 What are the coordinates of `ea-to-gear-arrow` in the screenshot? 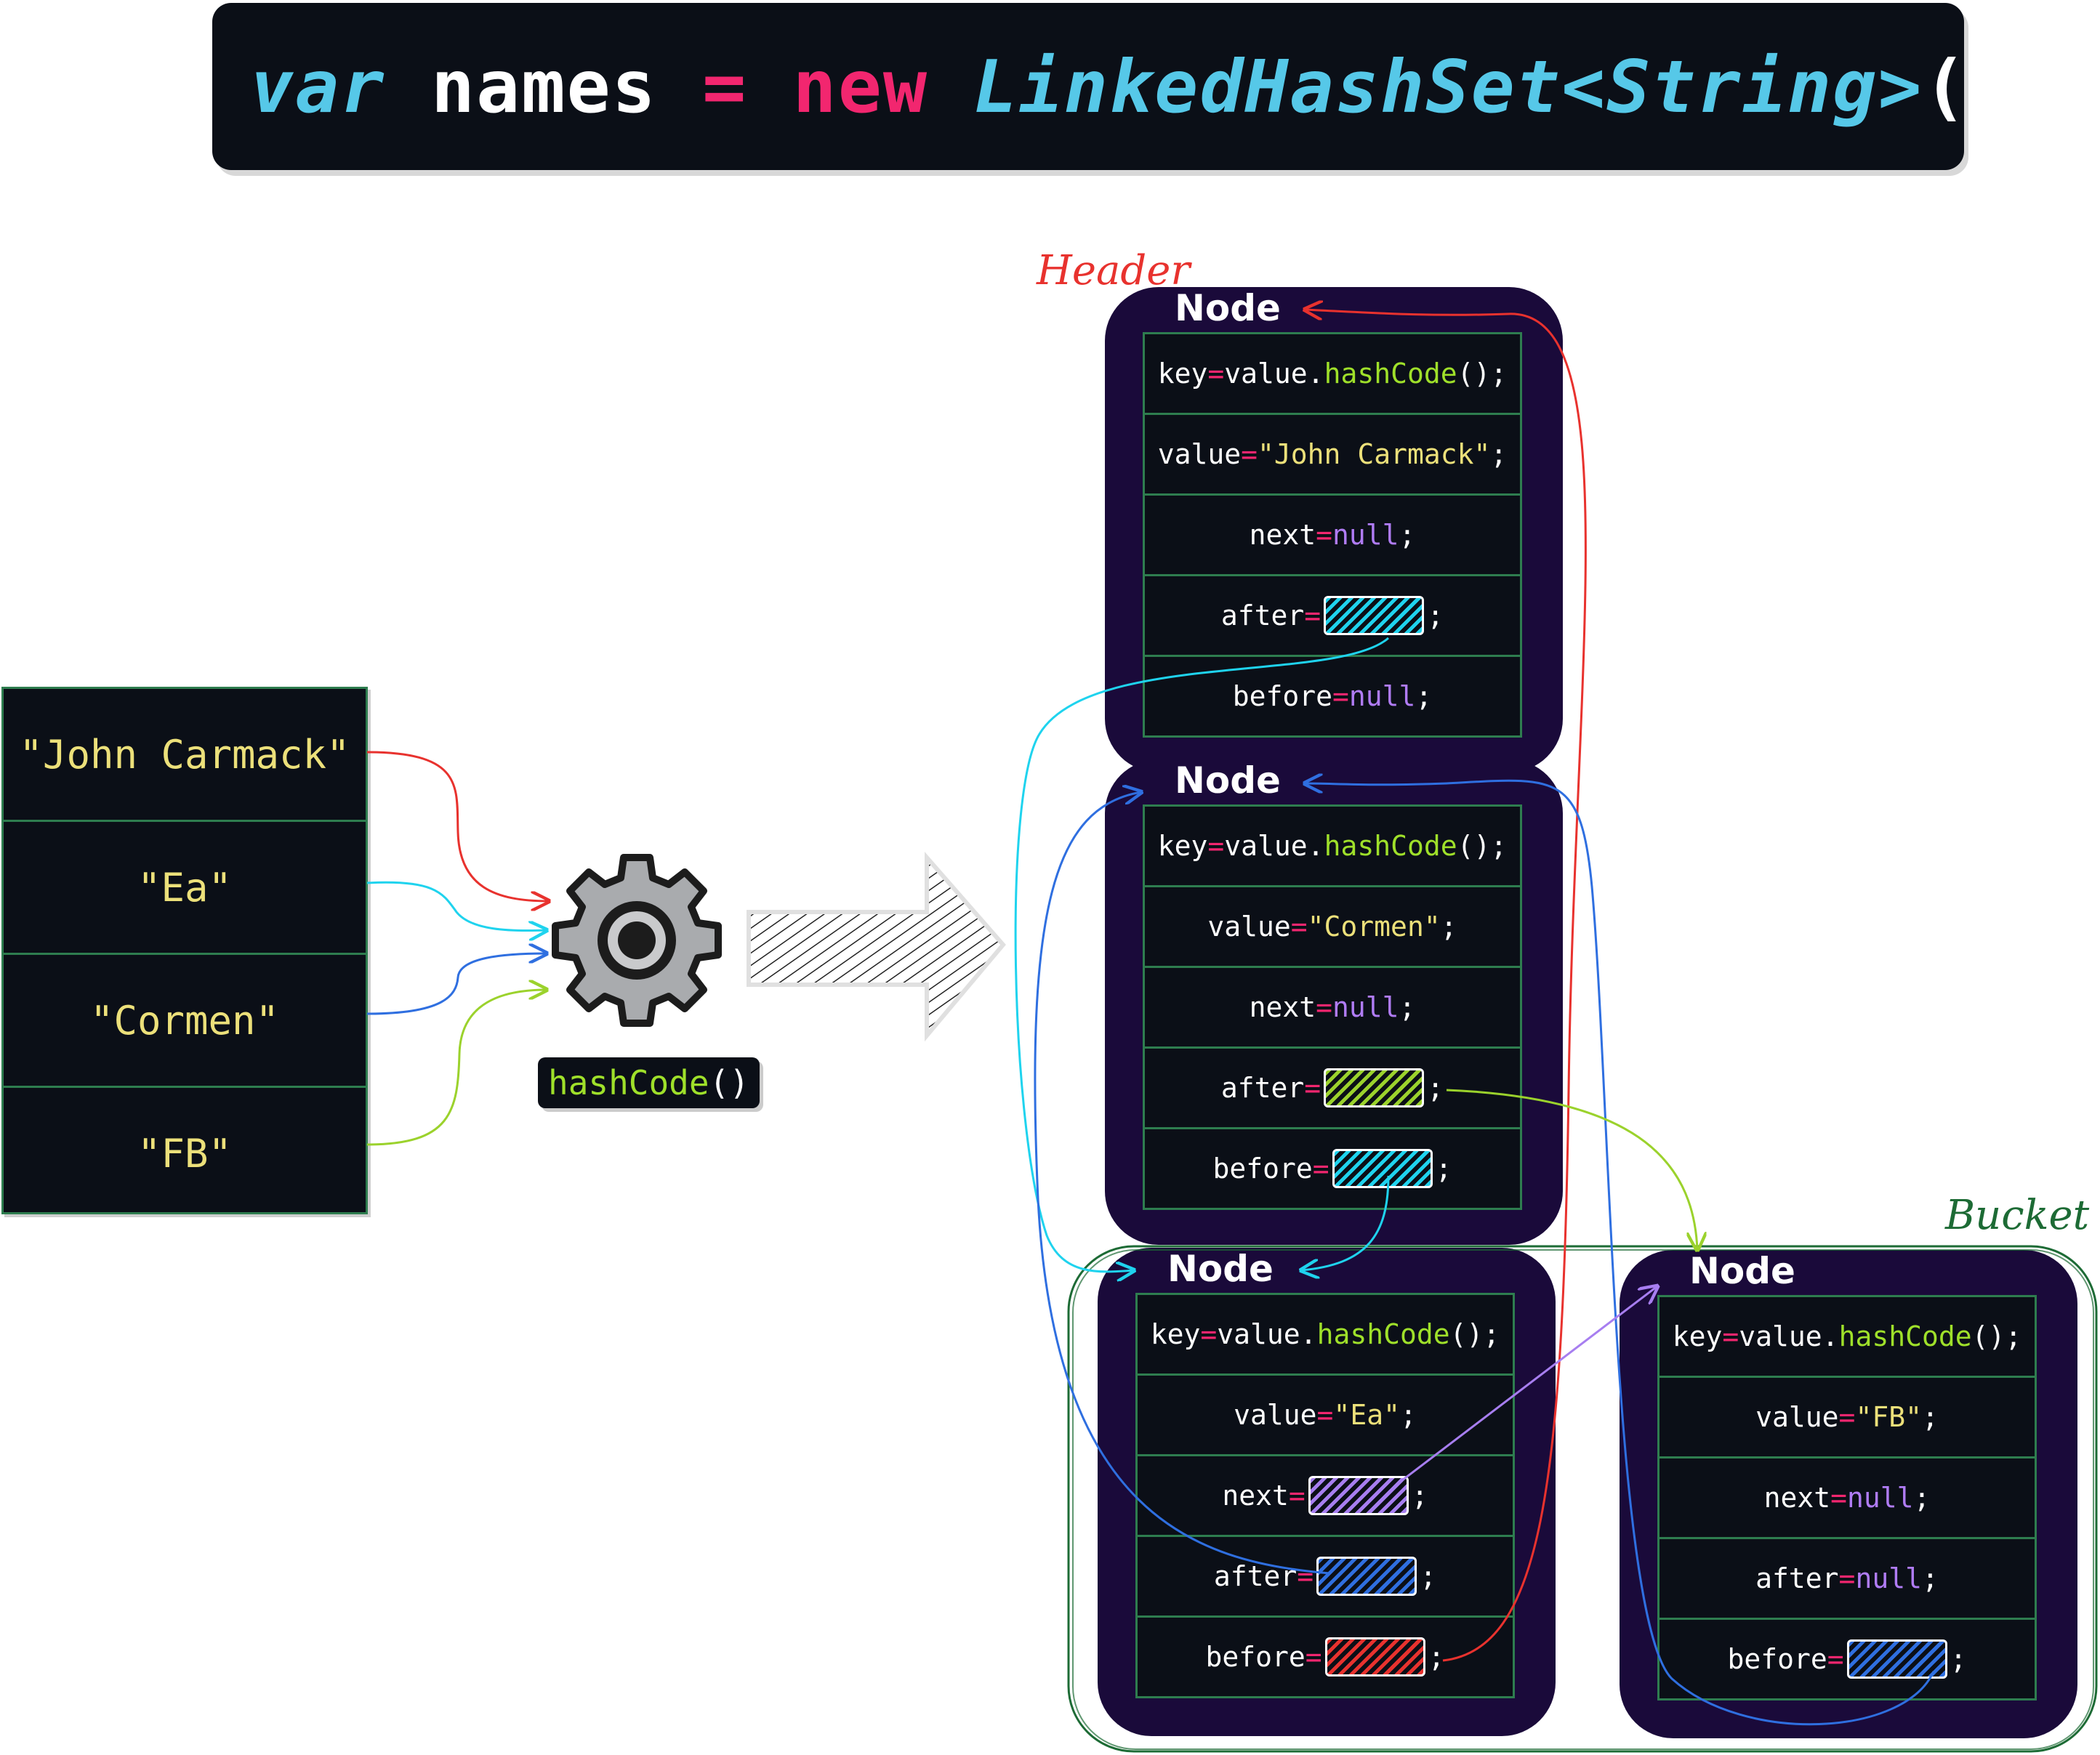 It's located at (456, 906).